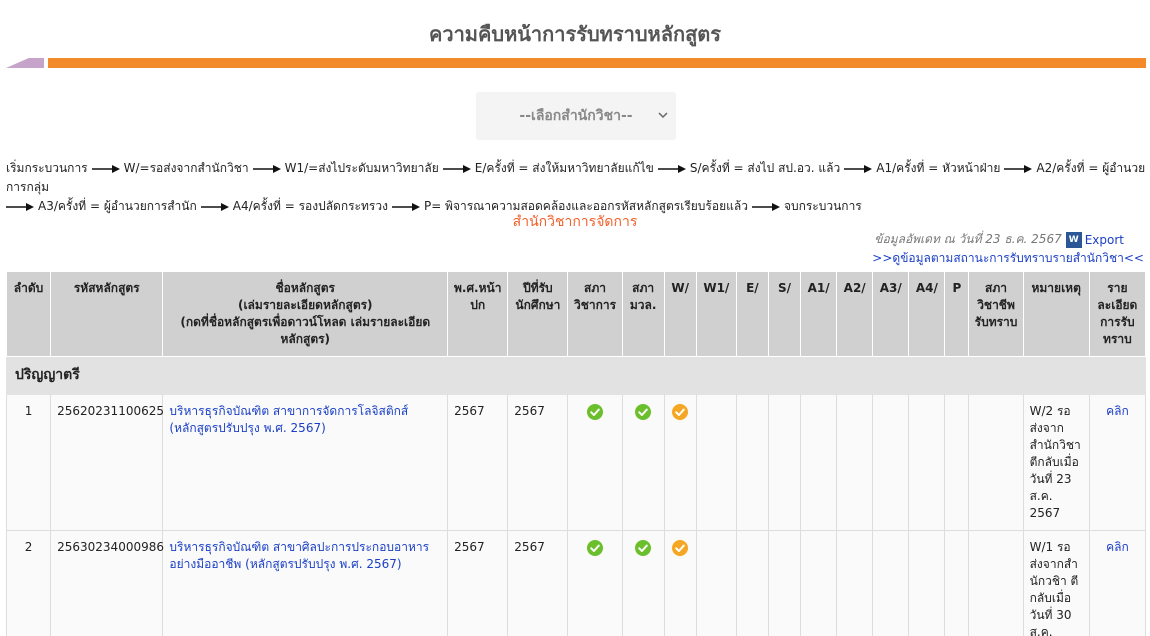 The image size is (1150, 636). What do you see at coordinates (716, 314) in the screenshot?
I see `col-header-w1: W1/` at bounding box center [716, 314].